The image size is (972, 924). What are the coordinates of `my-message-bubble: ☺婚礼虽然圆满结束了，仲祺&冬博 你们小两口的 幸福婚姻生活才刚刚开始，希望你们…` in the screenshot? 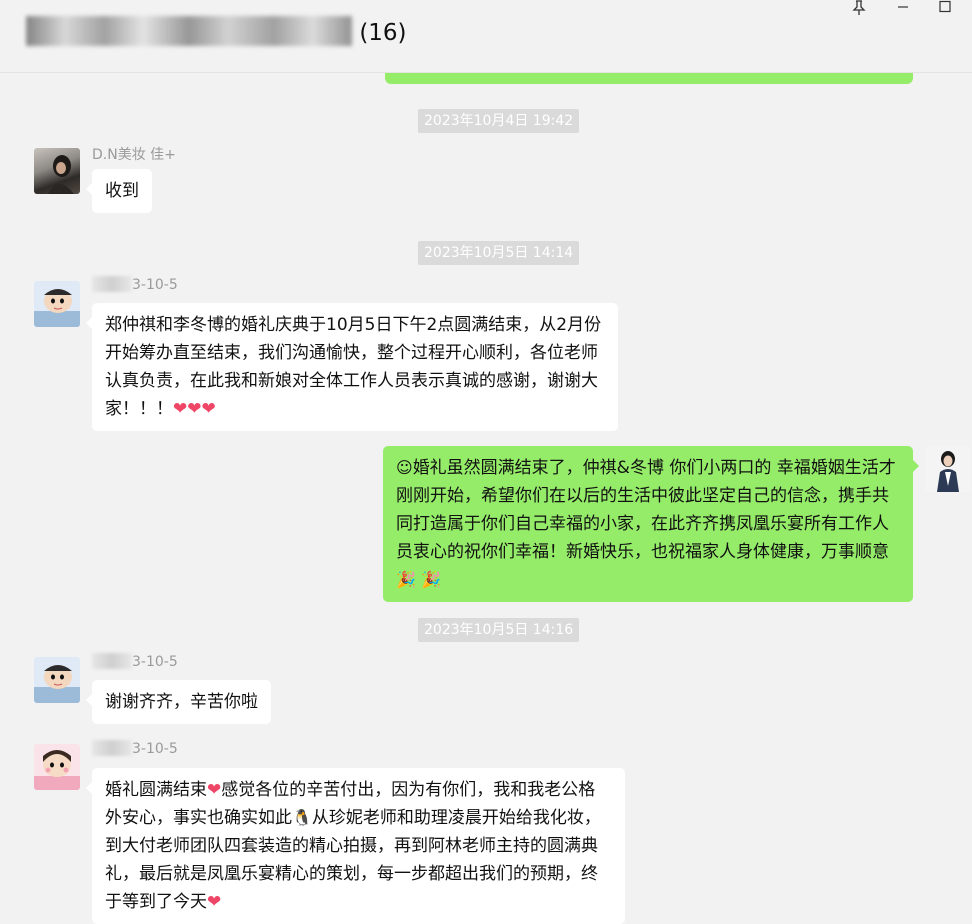 It's located at (651, 524).